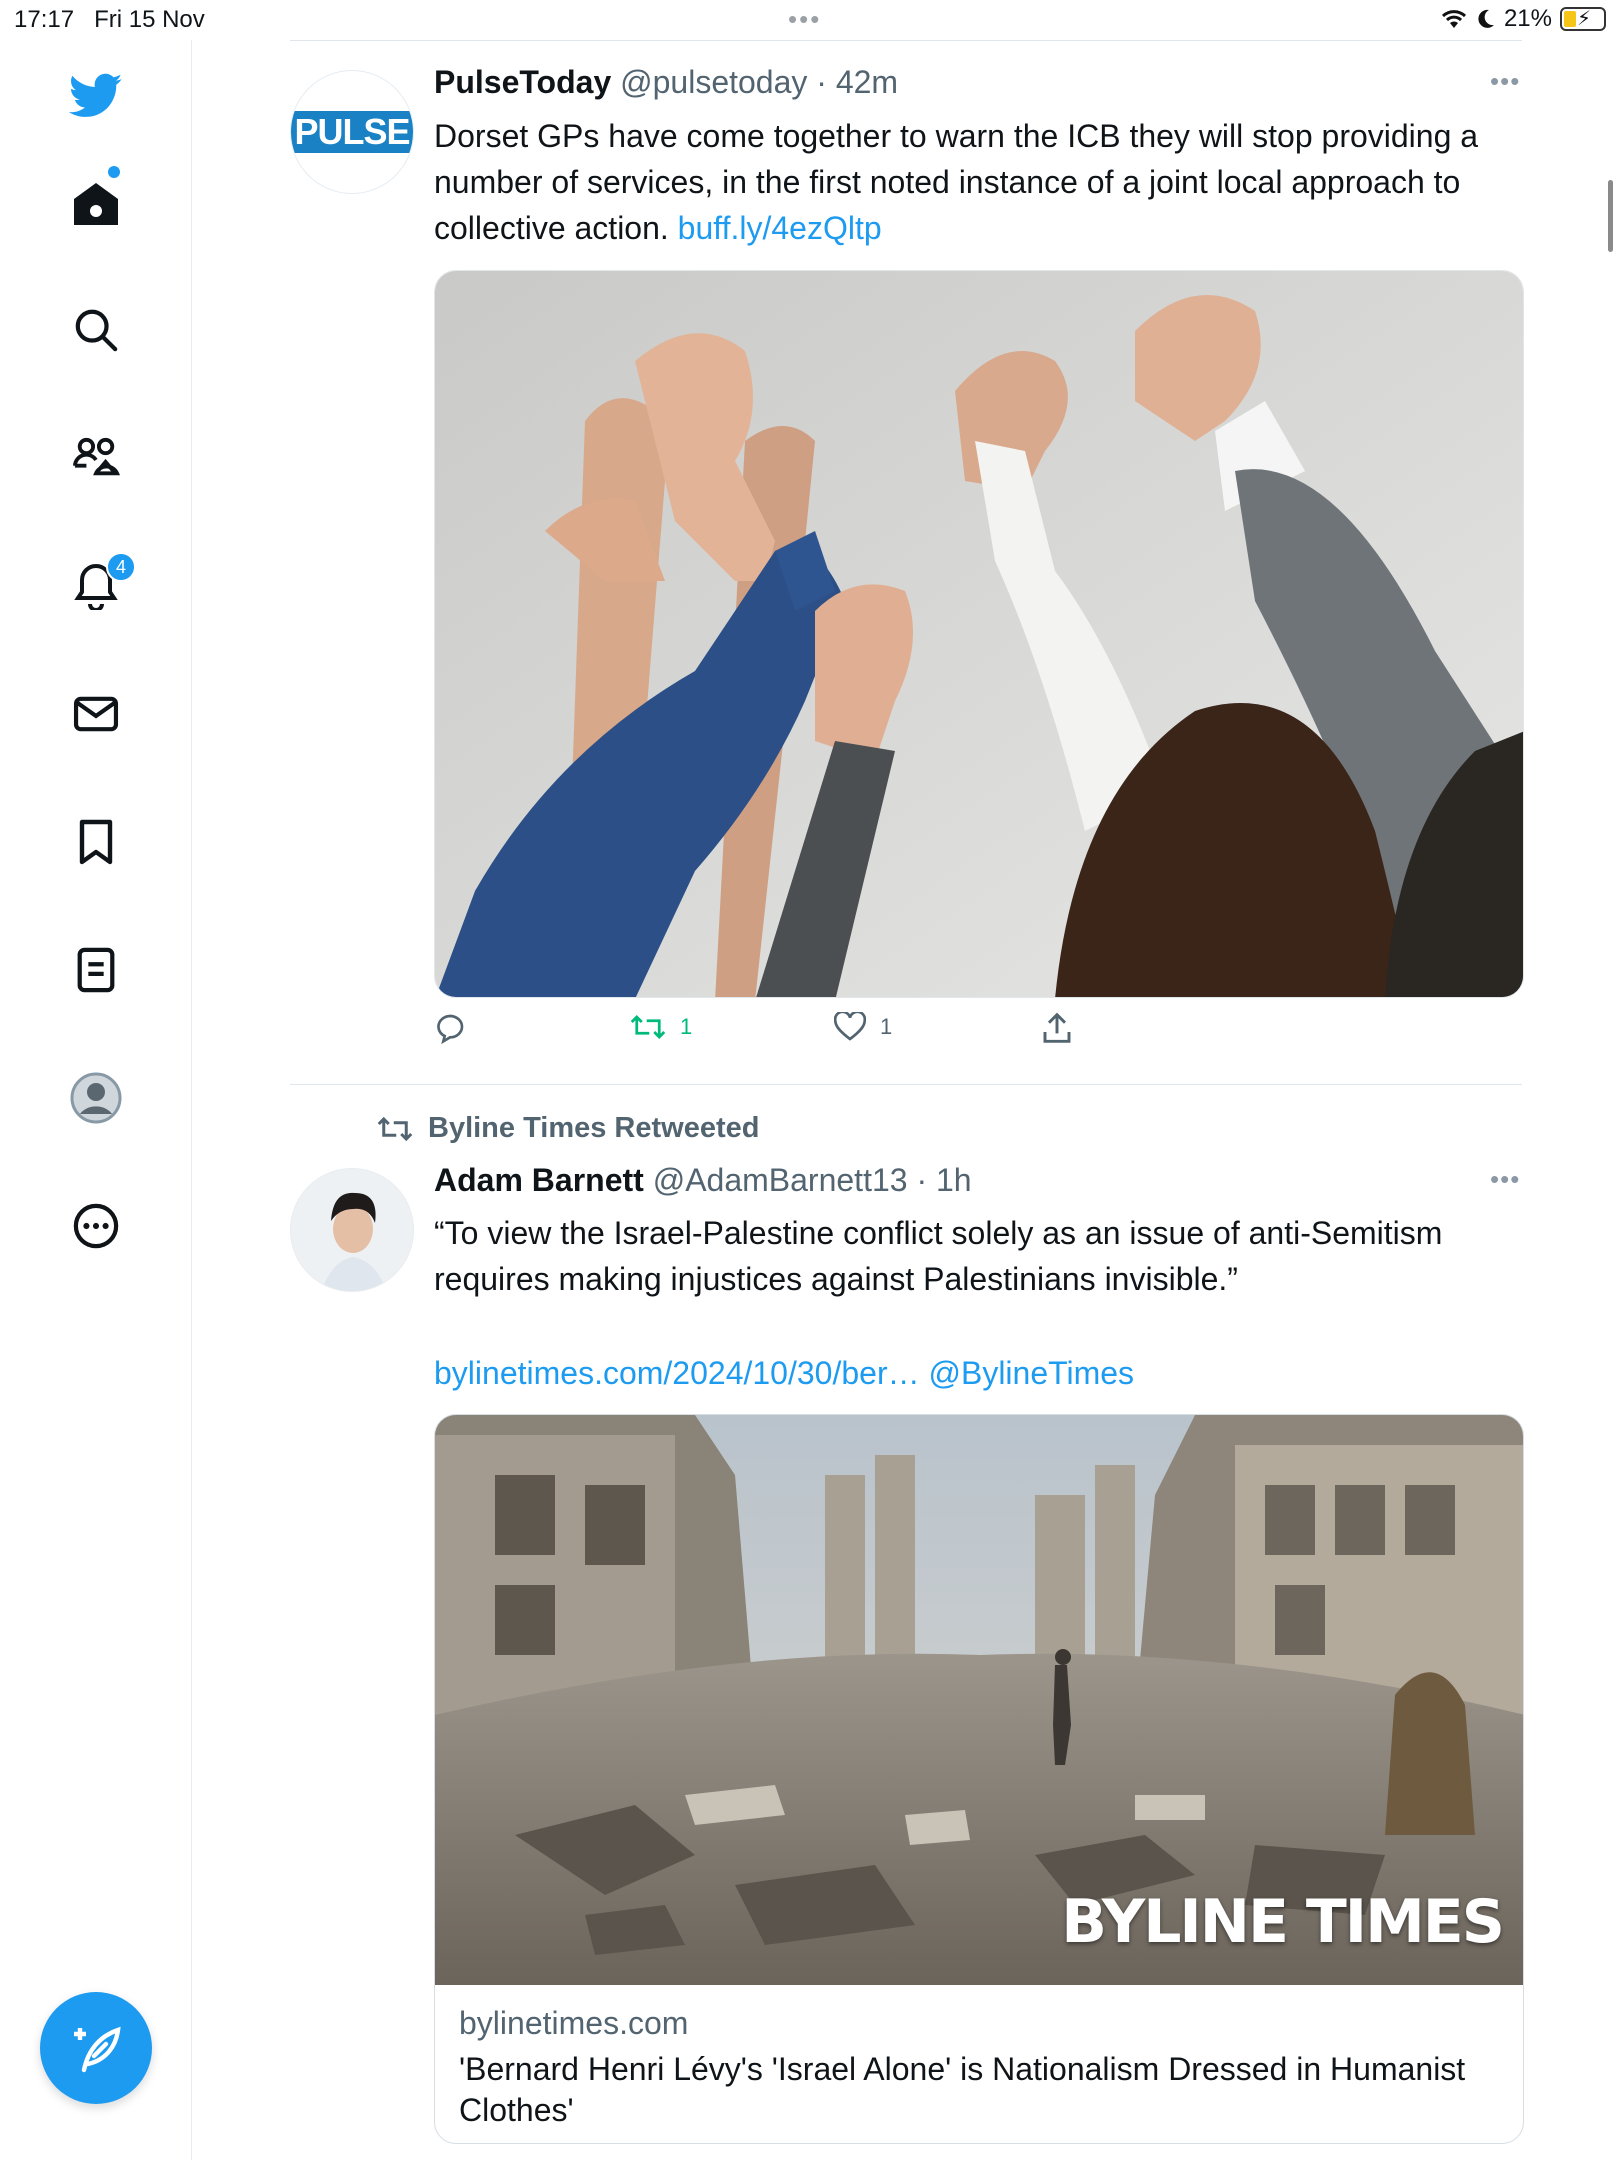 This screenshot has height=2160, width=1620. Describe the element at coordinates (1583, 19) in the screenshot. I see `battery-icon: ⚡` at that location.